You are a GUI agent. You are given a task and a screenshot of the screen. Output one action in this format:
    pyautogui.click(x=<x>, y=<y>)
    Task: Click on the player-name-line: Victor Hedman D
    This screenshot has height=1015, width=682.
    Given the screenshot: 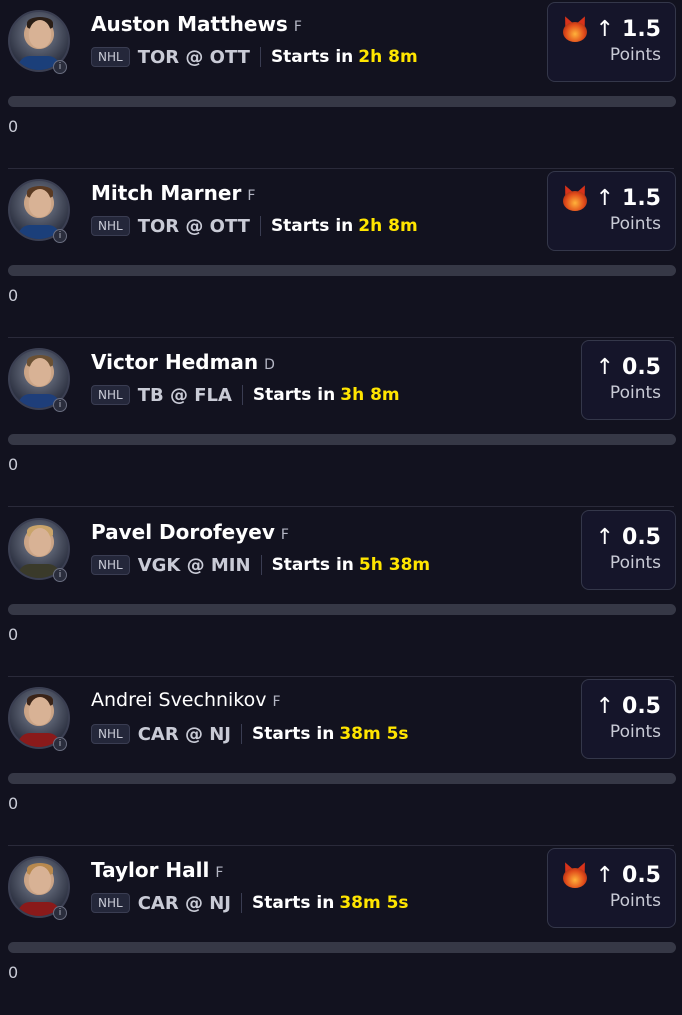 What is the action you would take?
    pyautogui.click(x=183, y=364)
    